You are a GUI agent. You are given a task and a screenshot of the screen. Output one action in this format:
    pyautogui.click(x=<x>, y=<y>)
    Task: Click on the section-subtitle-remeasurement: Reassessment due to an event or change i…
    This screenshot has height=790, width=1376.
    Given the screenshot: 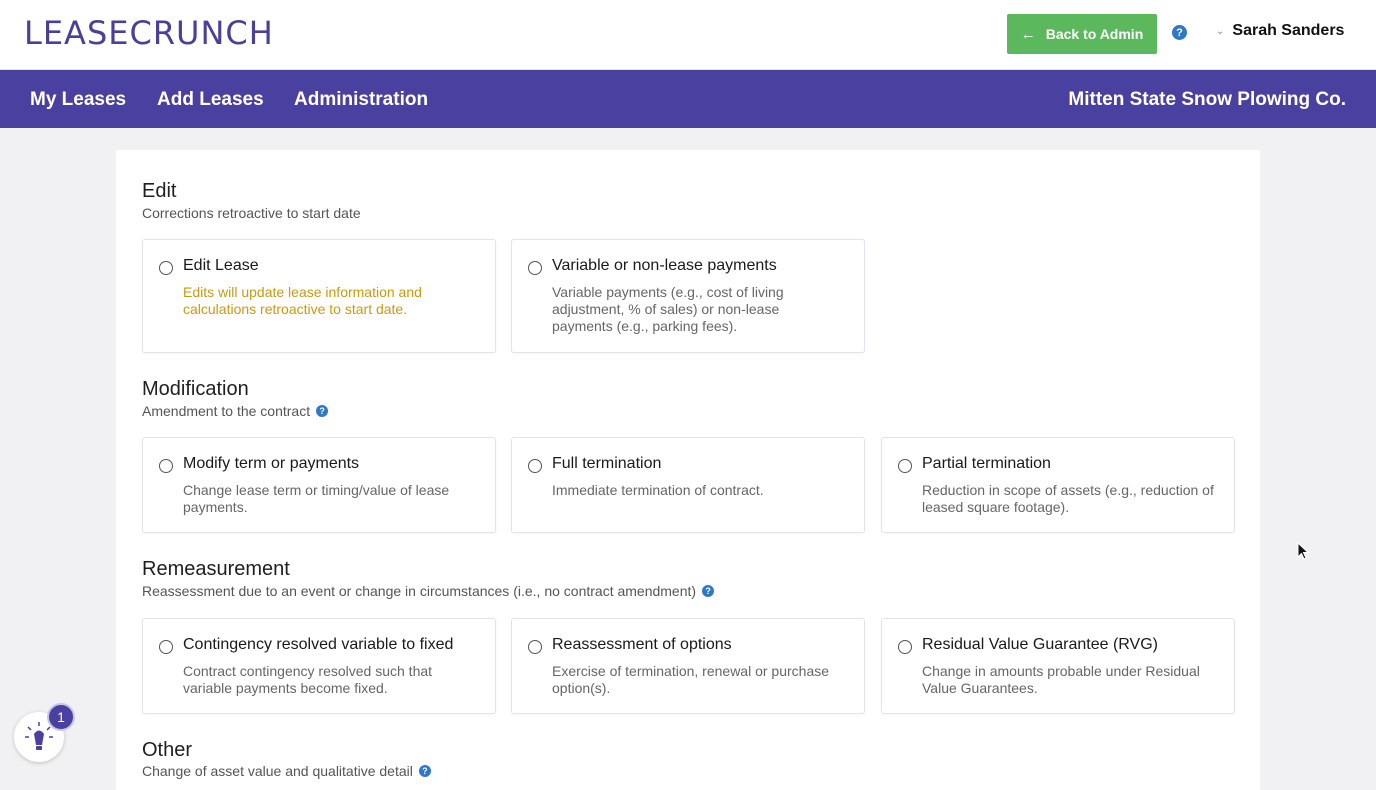 What is the action you would take?
    pyautogui.click(x=428, y=591)
    